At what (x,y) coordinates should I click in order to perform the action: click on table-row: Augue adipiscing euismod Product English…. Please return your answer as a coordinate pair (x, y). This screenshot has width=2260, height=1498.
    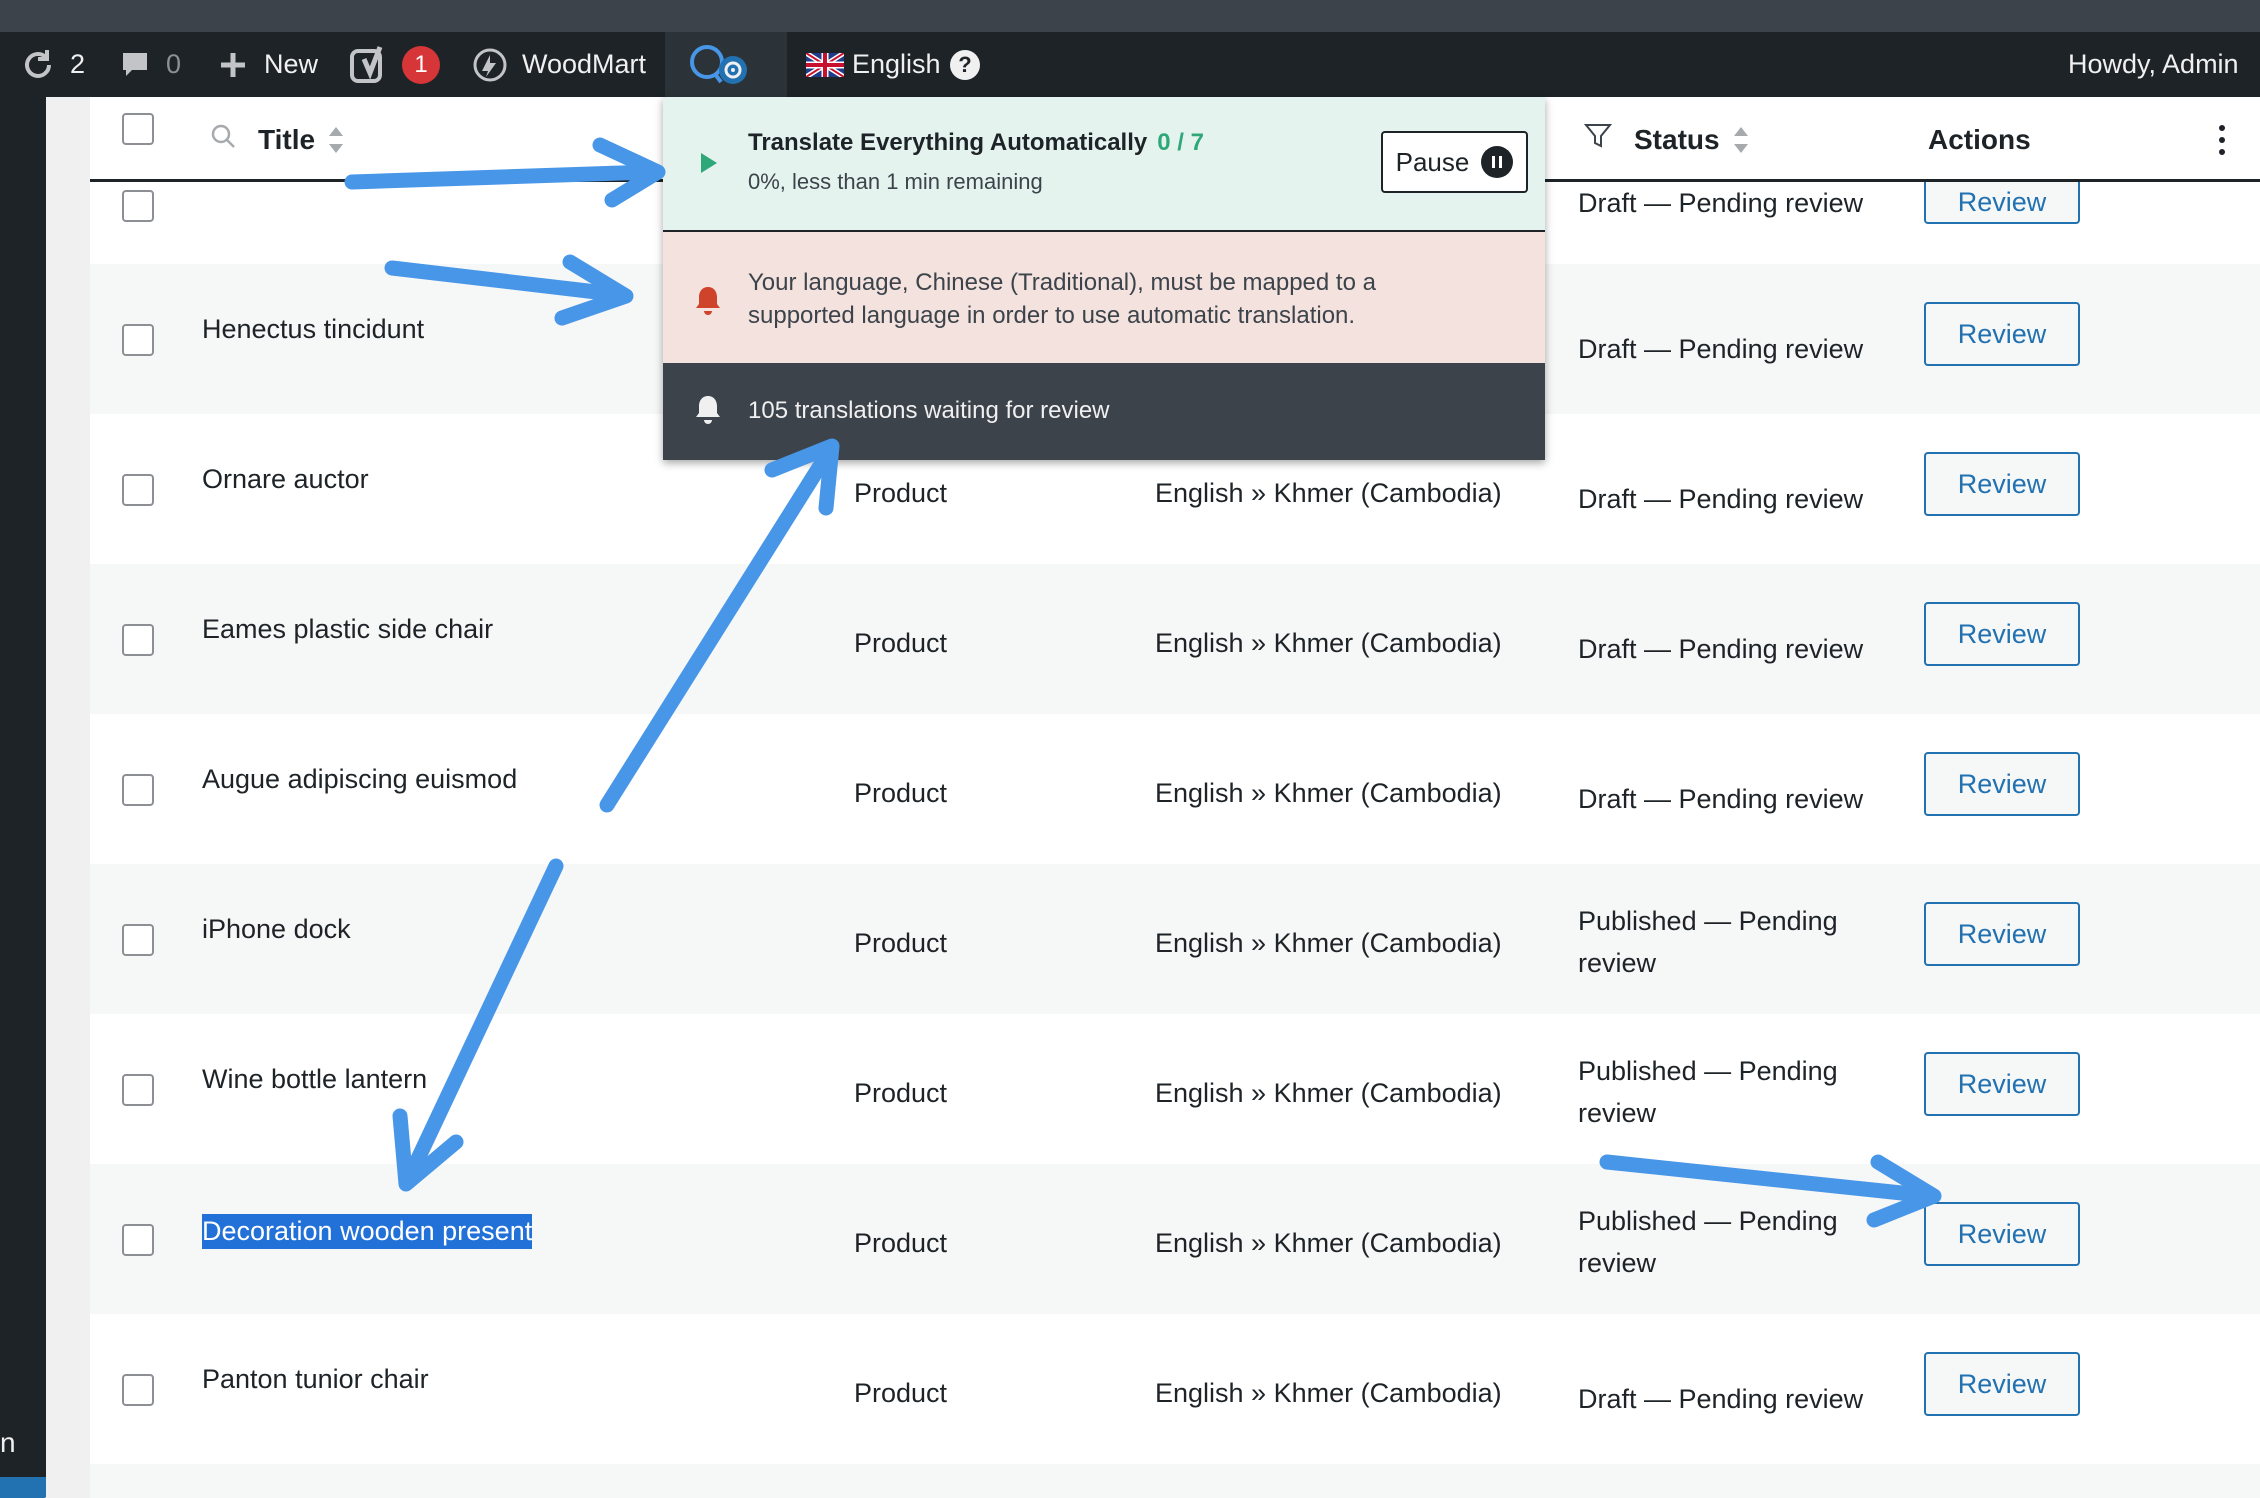
    Looking at the image, I should click on (1175, 789).